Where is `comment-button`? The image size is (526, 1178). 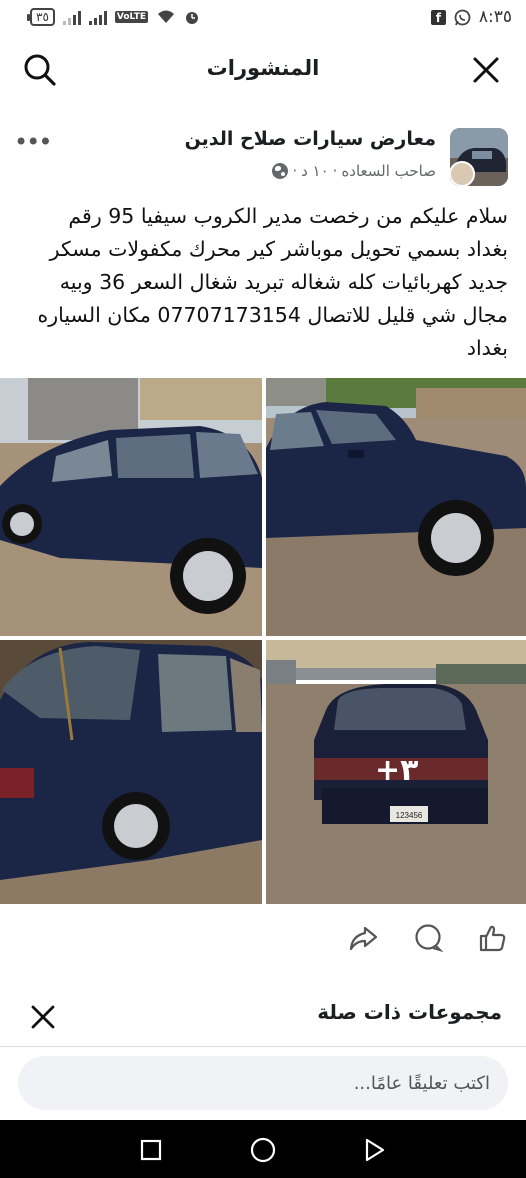
comment-button is located at coordinates (428, 938).